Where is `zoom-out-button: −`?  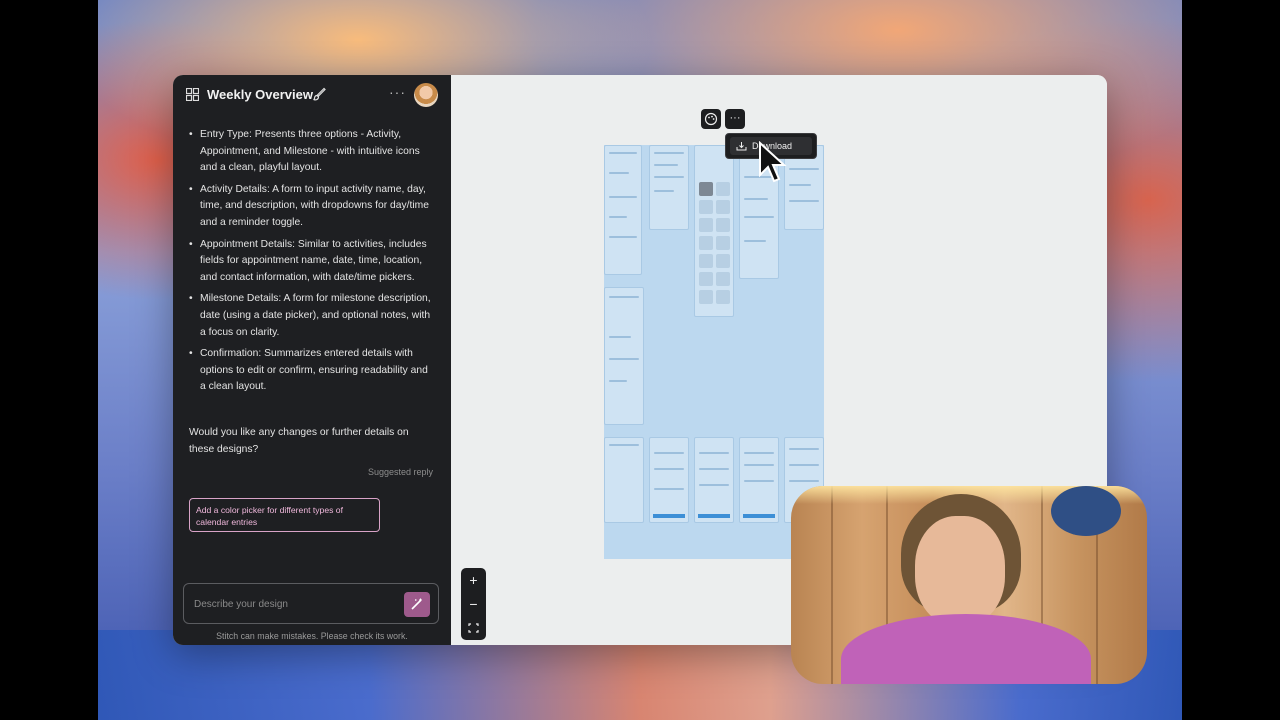
zoom-out-button: − is located at coordinates (473, 604).